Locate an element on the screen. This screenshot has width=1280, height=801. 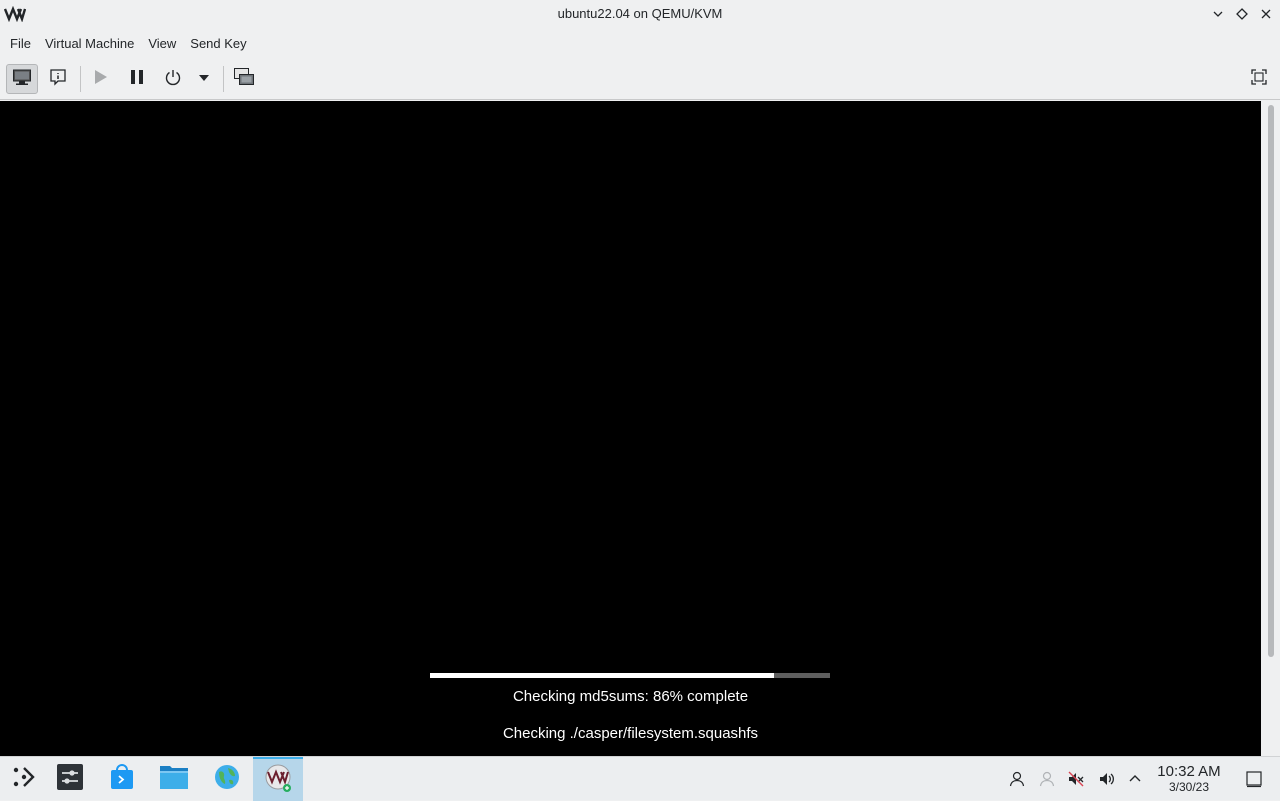
scrollbar-thumb is located at coordinates (1271, 381).